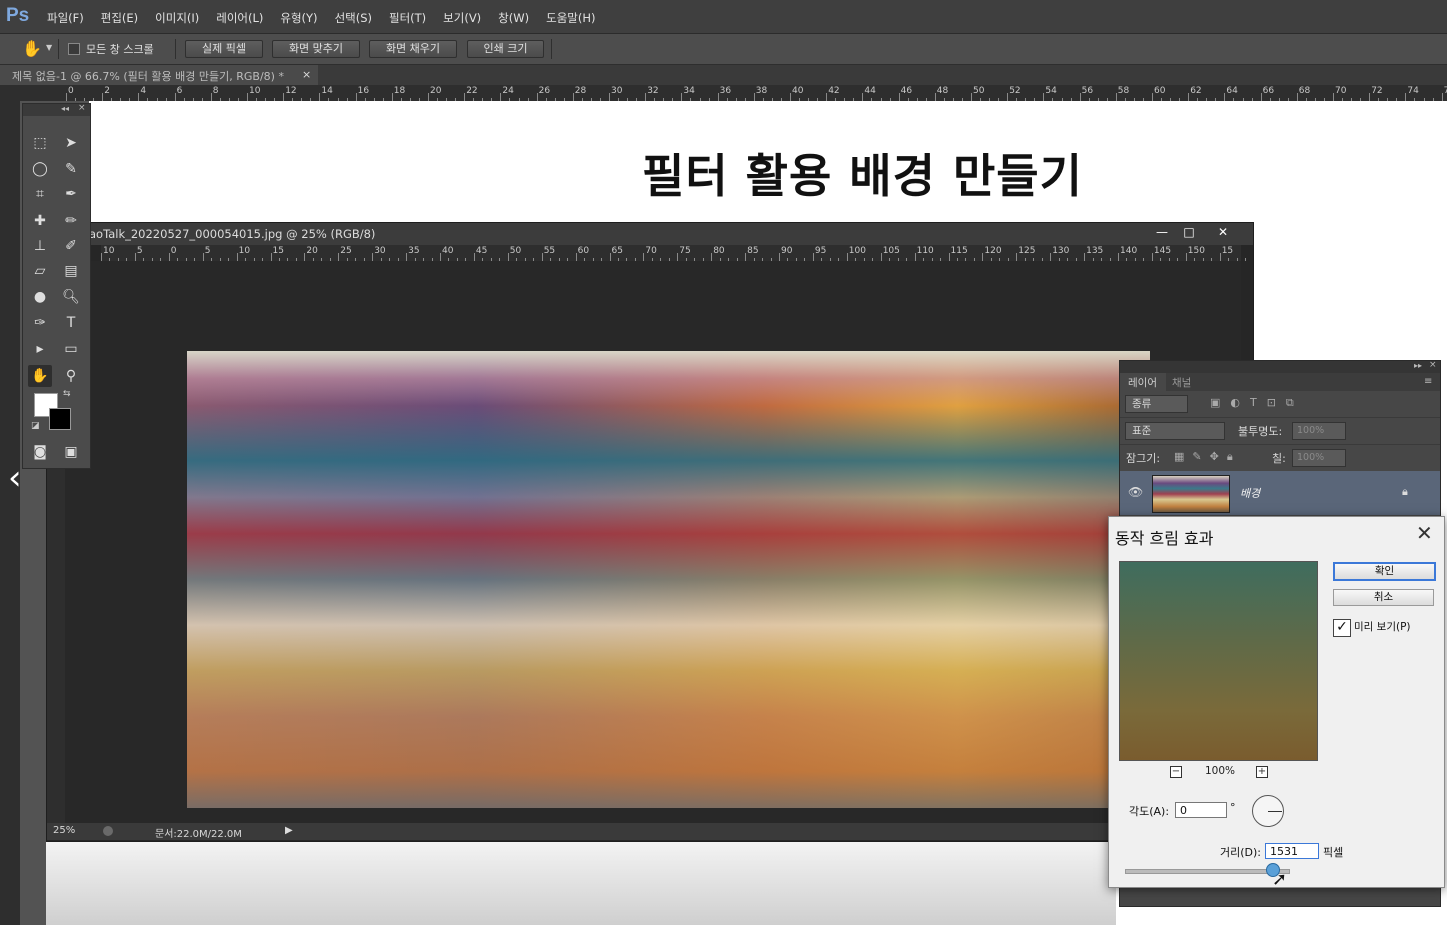 The image size is (1447, 925). Describe the element at coordinates (71, 246) in the screenshot. I see `history-brush-icon: ✐` at that location.